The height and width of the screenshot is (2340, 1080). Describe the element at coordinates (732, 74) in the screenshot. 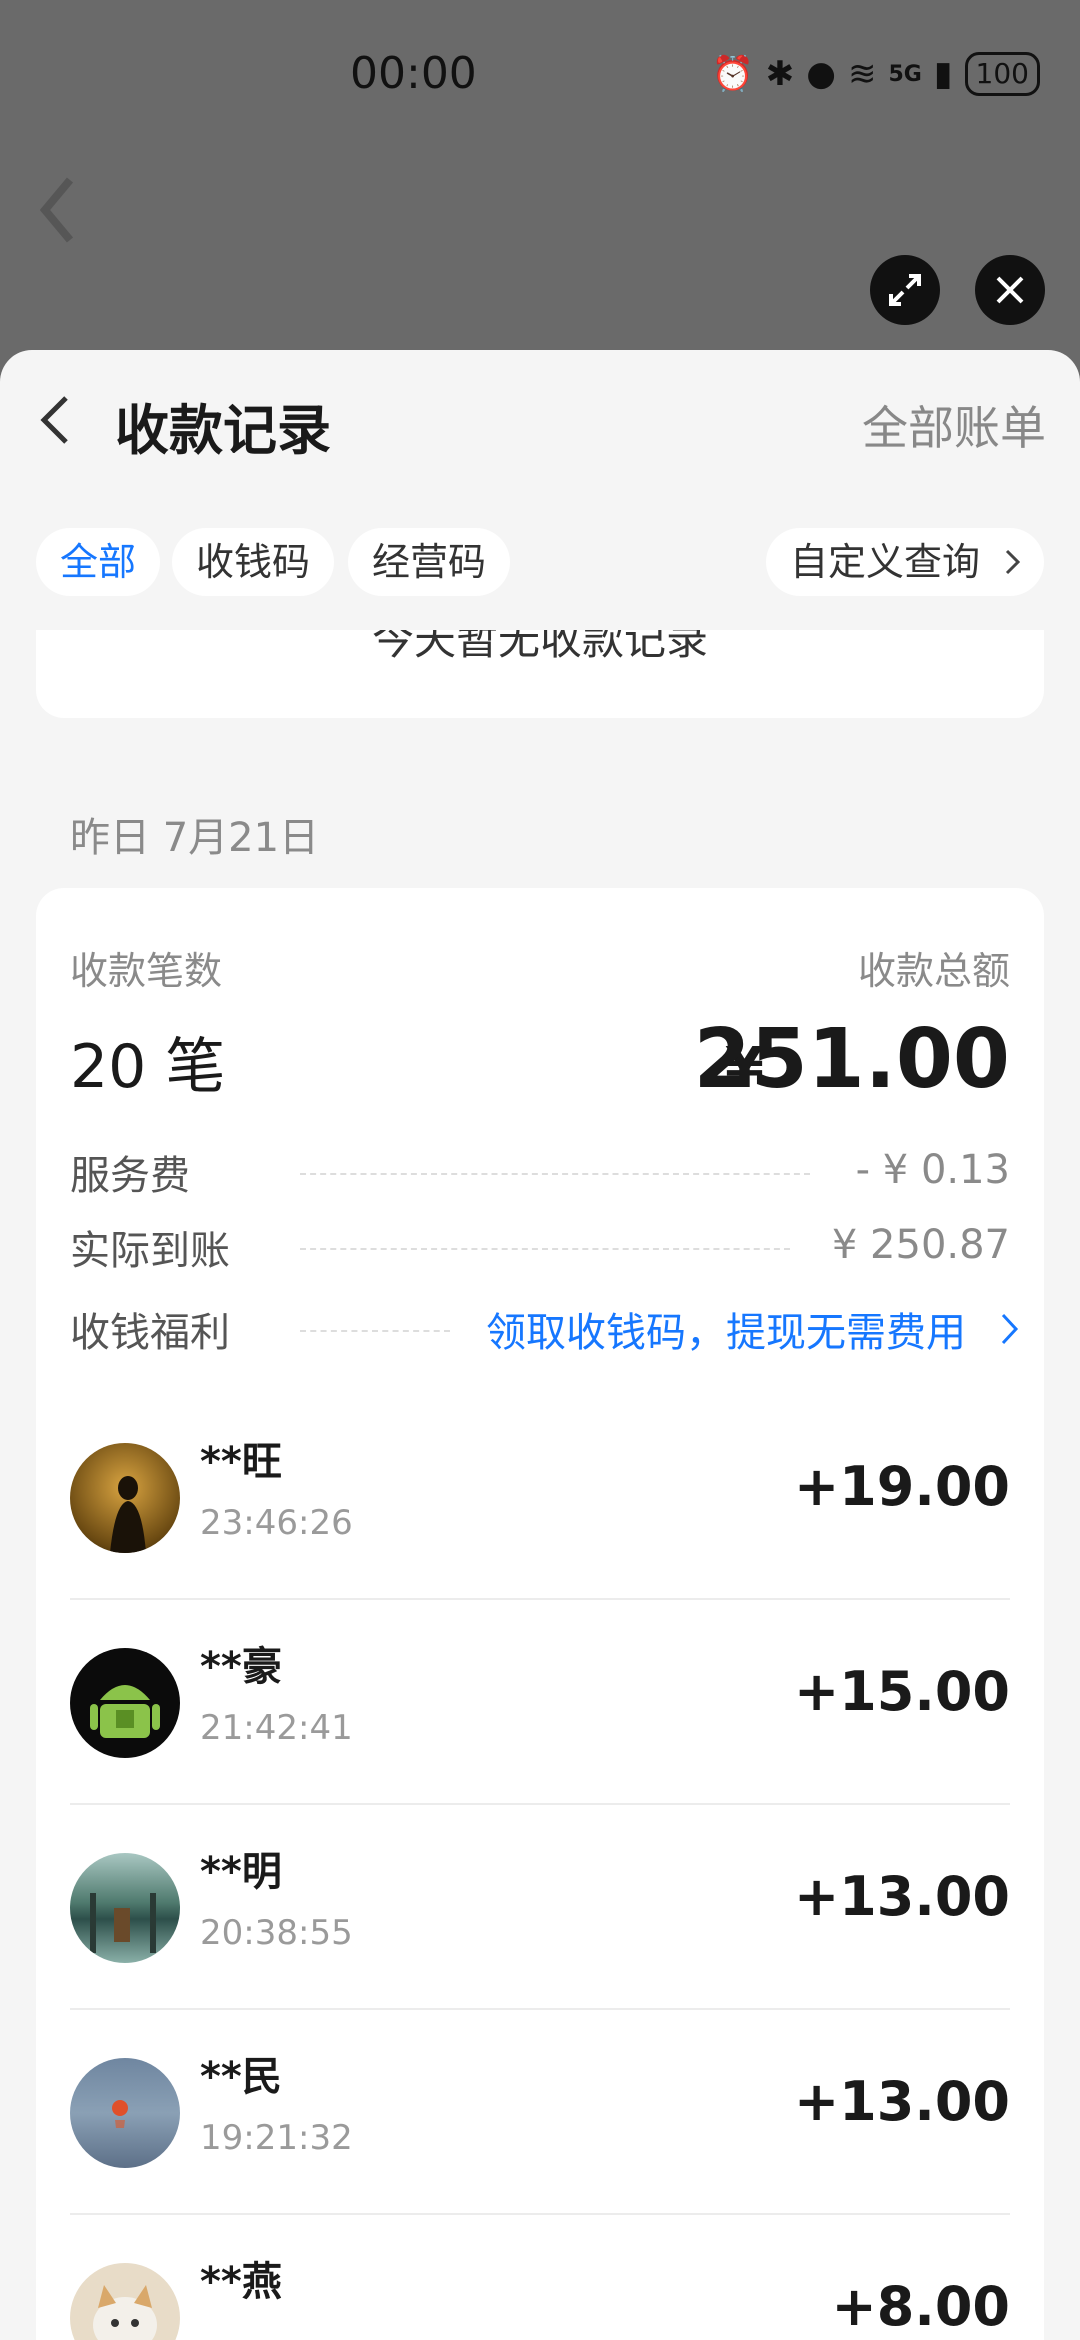

I see `alarm-icon: ⏰` at that location.